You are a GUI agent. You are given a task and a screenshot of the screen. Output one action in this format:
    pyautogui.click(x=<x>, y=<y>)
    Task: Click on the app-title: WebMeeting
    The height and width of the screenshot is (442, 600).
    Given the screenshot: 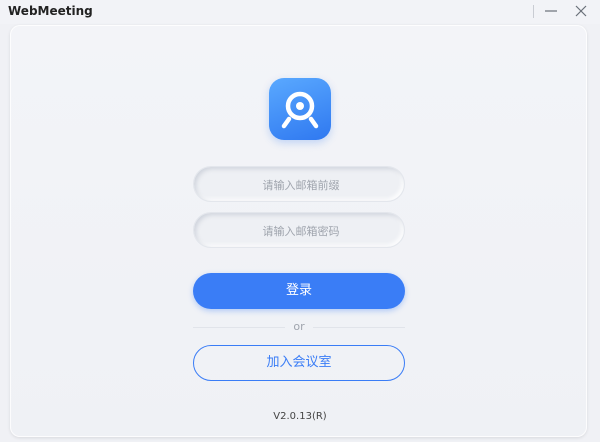 What is the action you would take?
    pyautogui.click(x=50, y=11)
    